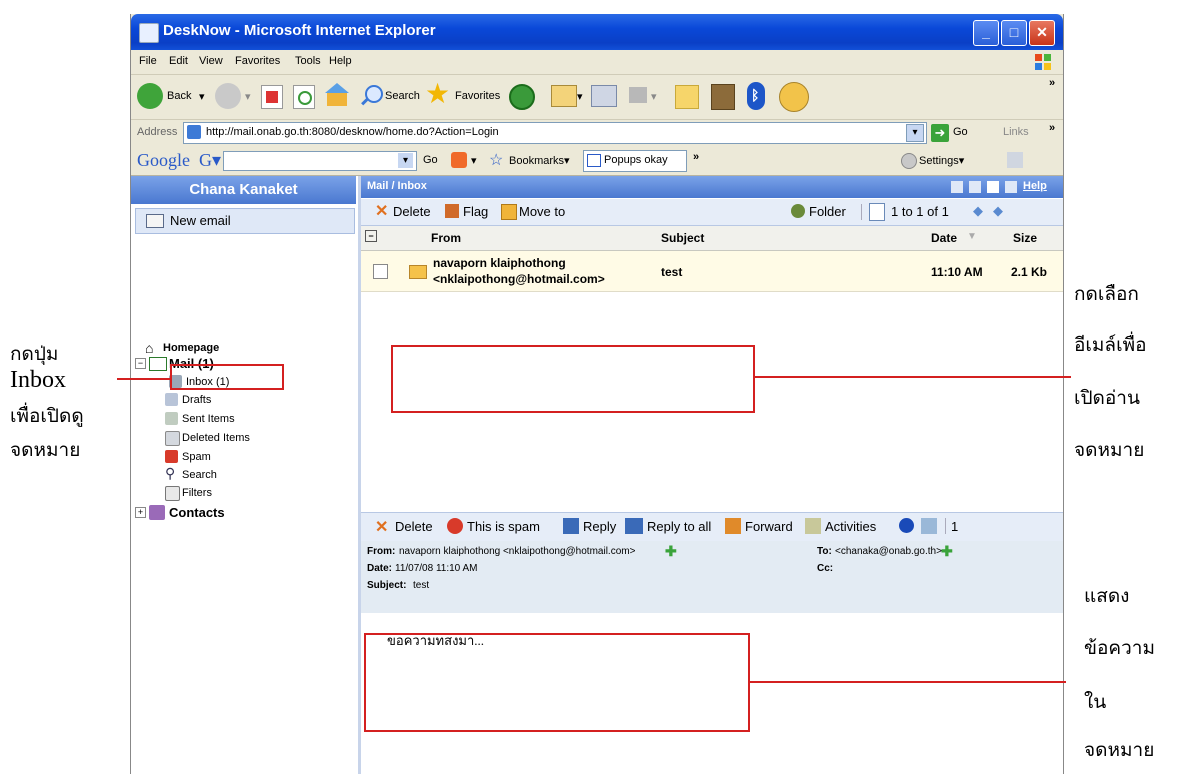  I want to click on settings-gear-icon, so click(909, 161).